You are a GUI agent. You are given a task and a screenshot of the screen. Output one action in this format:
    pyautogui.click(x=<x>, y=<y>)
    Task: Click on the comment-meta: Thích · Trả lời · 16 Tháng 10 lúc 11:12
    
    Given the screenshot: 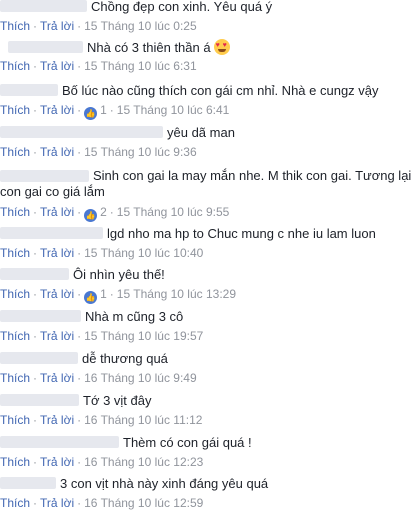 What is the action you would take?
    pyautogui.click(x=101, y=420)
    